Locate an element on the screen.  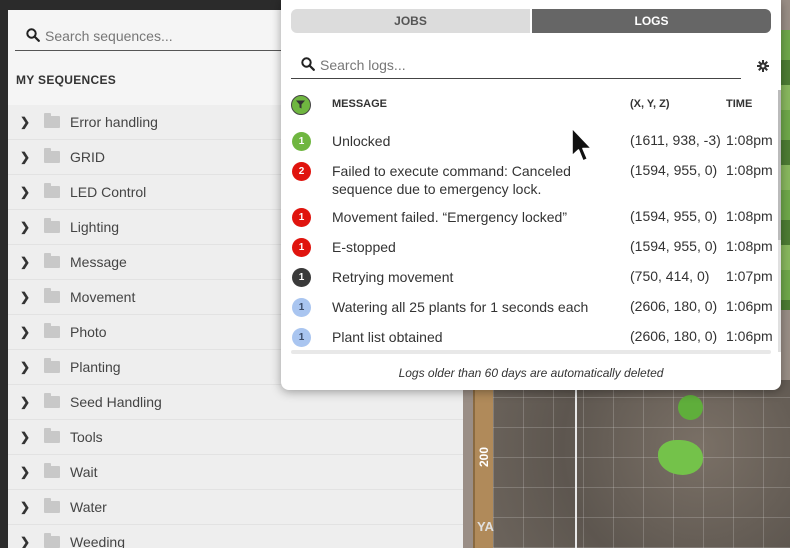
log-message: Plant list obtained is located at coordinates (387, 337).